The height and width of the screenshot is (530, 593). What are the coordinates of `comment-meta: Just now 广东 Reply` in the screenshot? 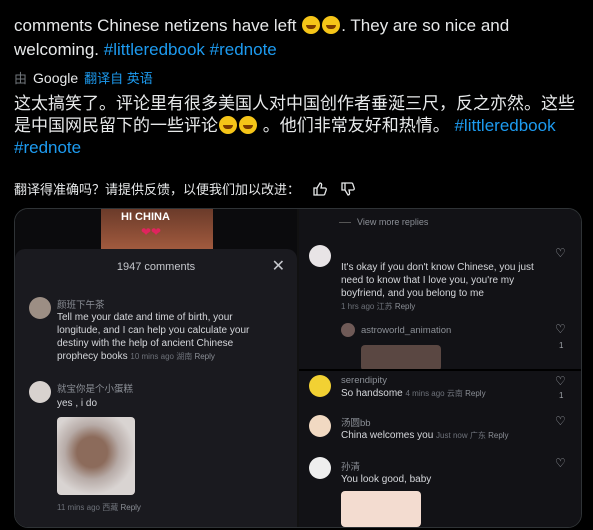 It's located at (472, 435).